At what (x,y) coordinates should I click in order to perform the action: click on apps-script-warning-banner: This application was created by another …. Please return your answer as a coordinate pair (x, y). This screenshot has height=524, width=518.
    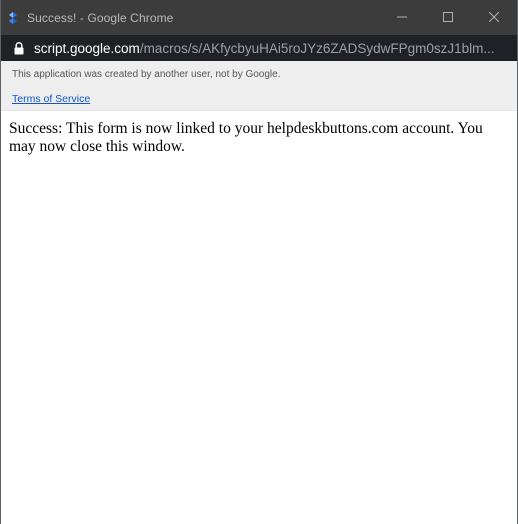
    Looking at the image, I should click on (259, 86).